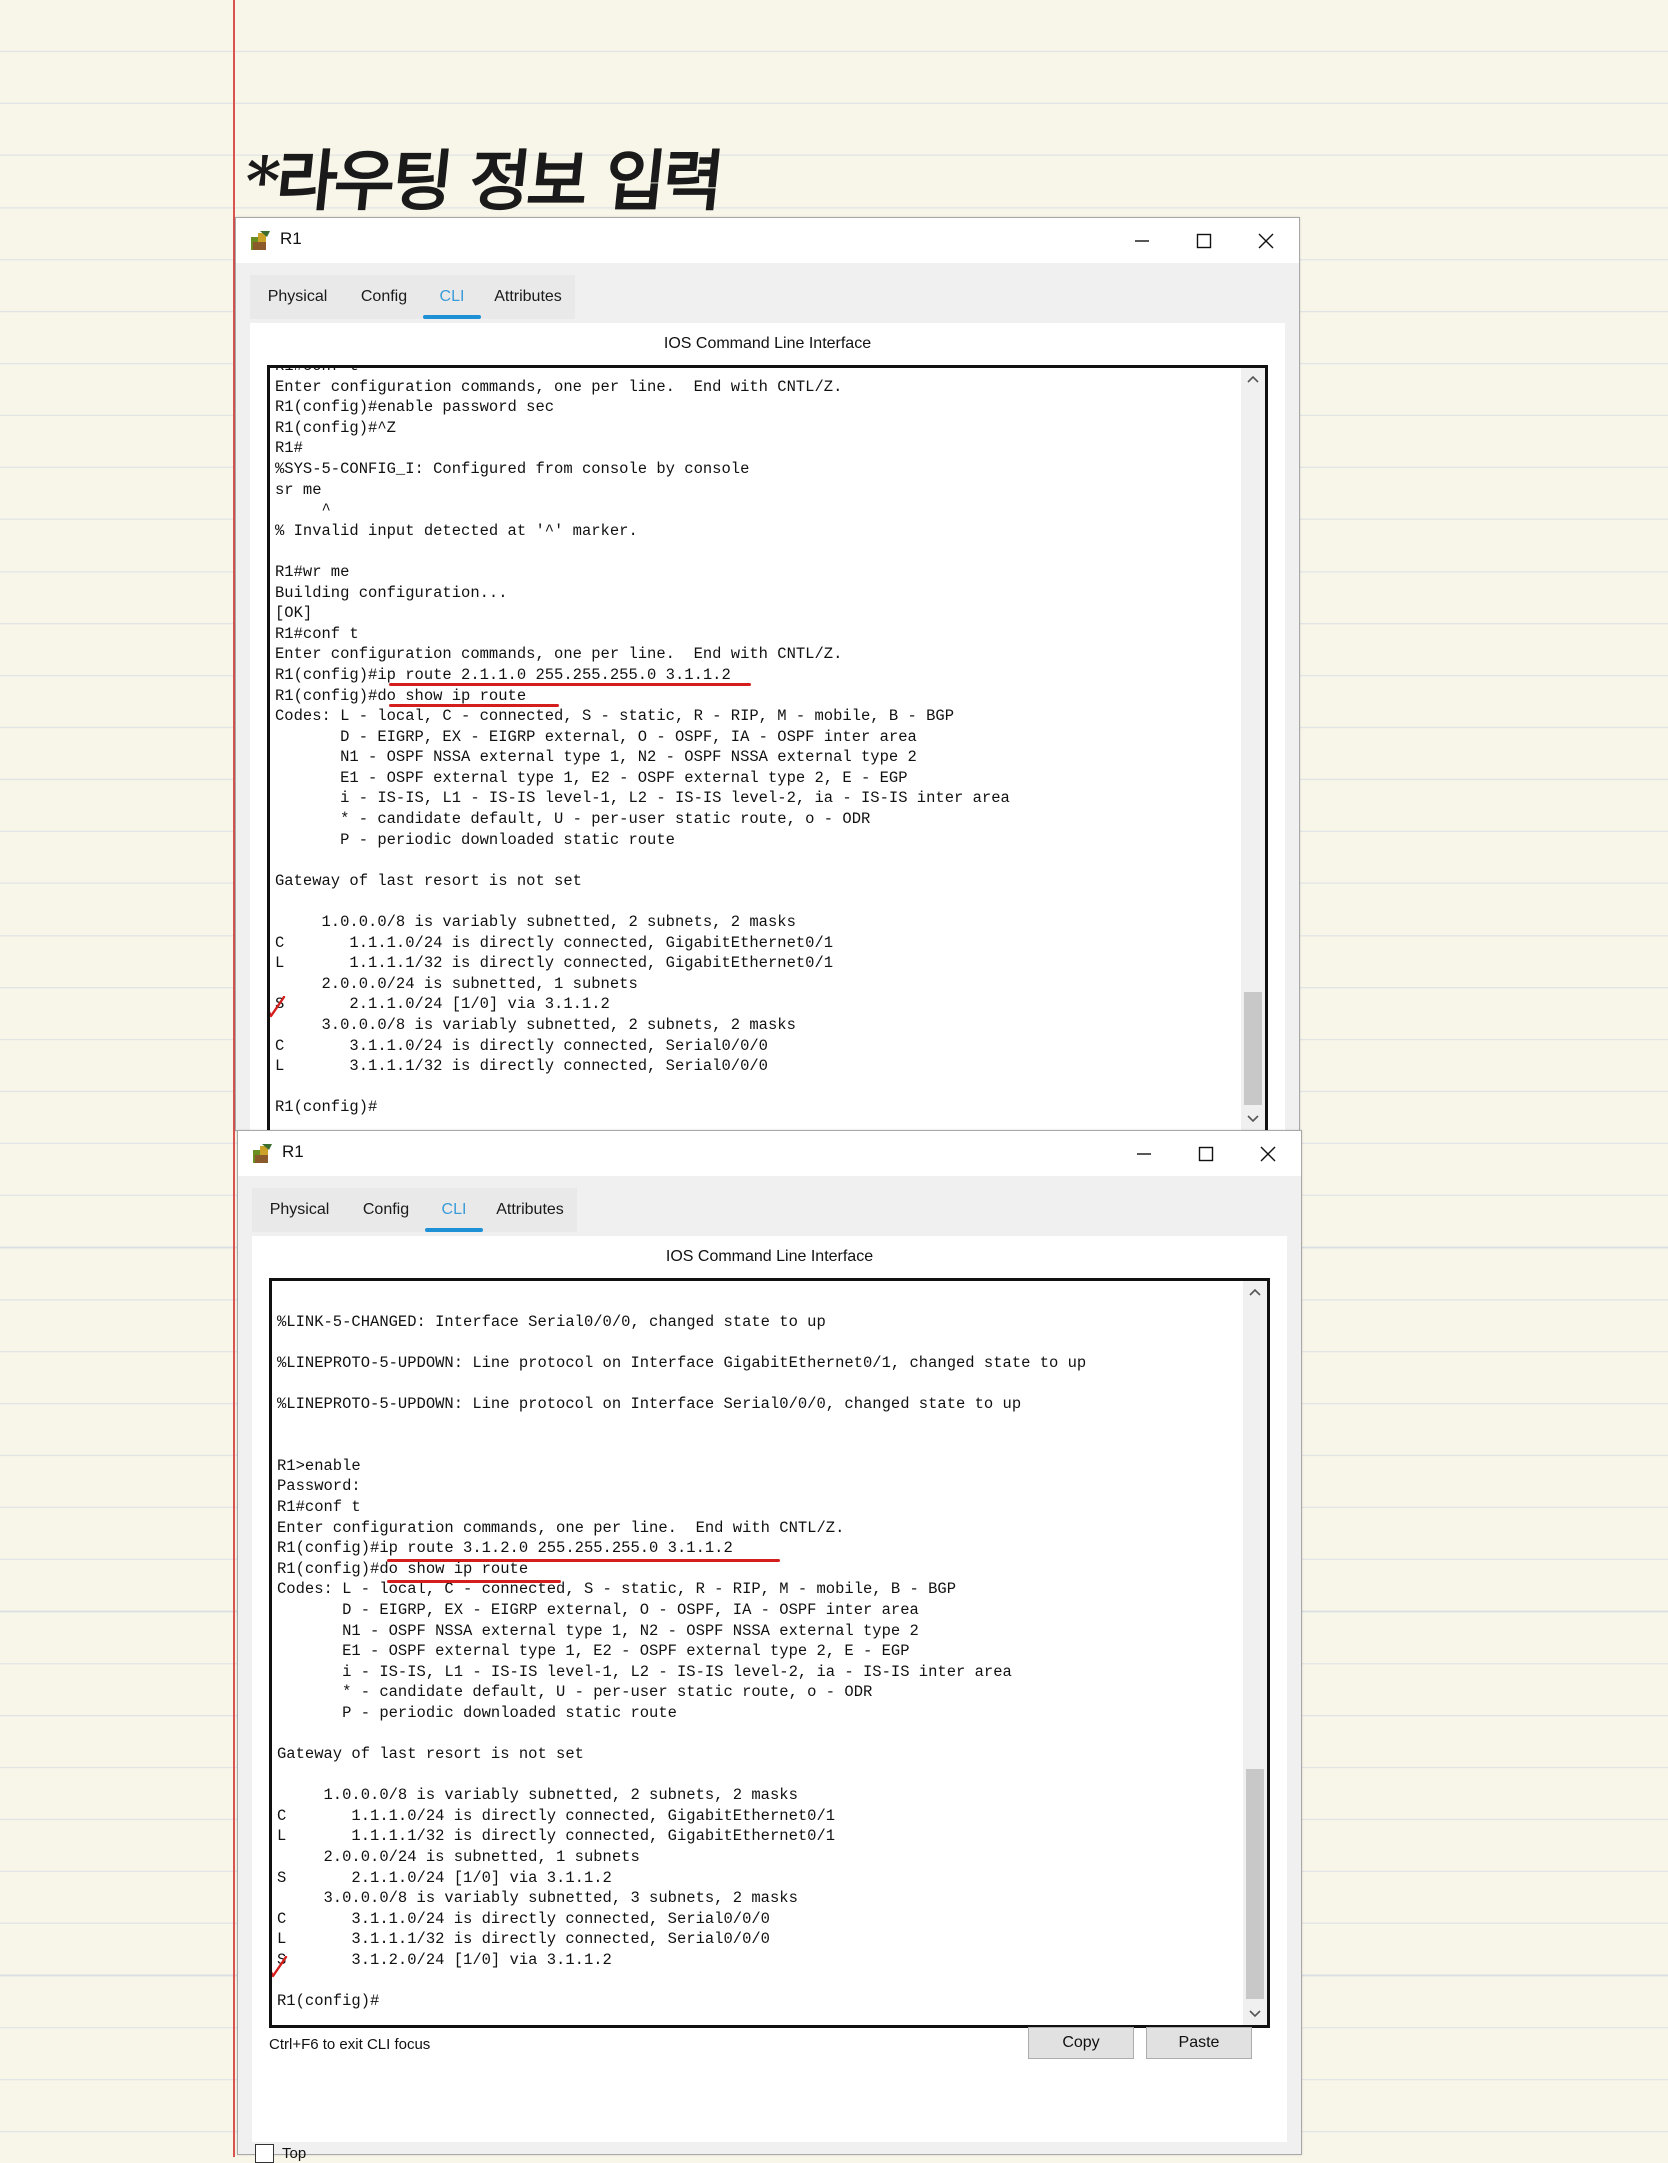 Image resolution: width=1668 pixels, height=2163 pixels. What do you see at coordinates (444, 1877) in the screenshot?
I see `terminal-line: S 2.1.1.0/24 [1/0] via 3.1.1.2` at bounding box center [444, 1877].